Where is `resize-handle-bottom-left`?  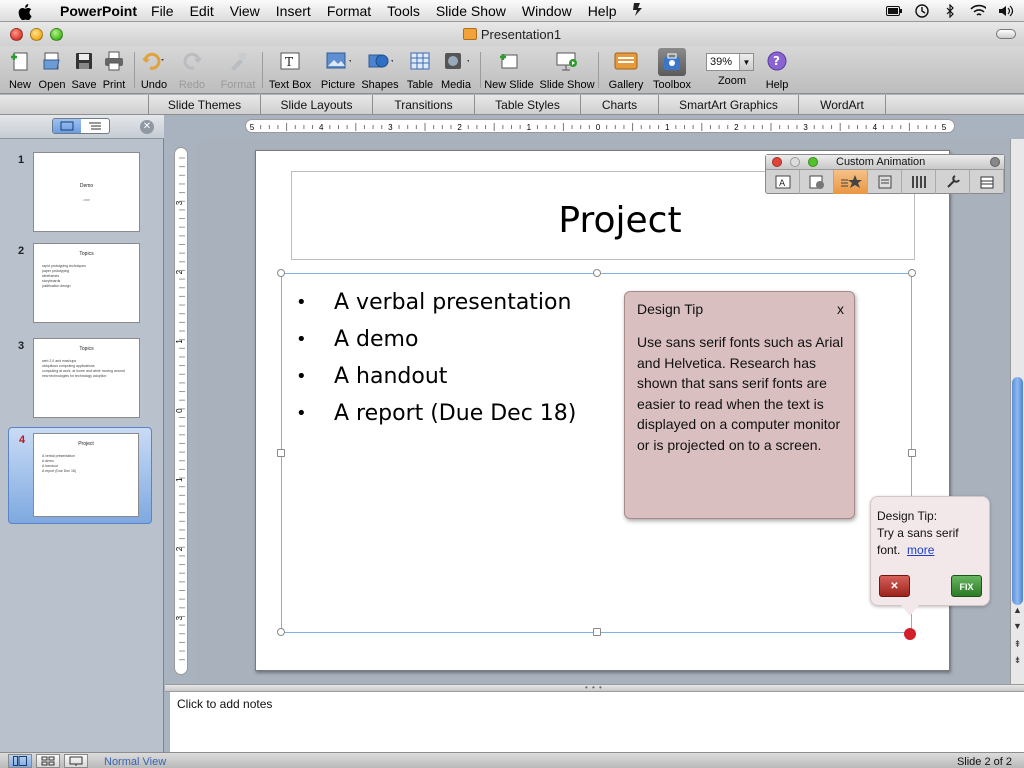
resize-handle-bottom-left is located at coordinates (281, 632).